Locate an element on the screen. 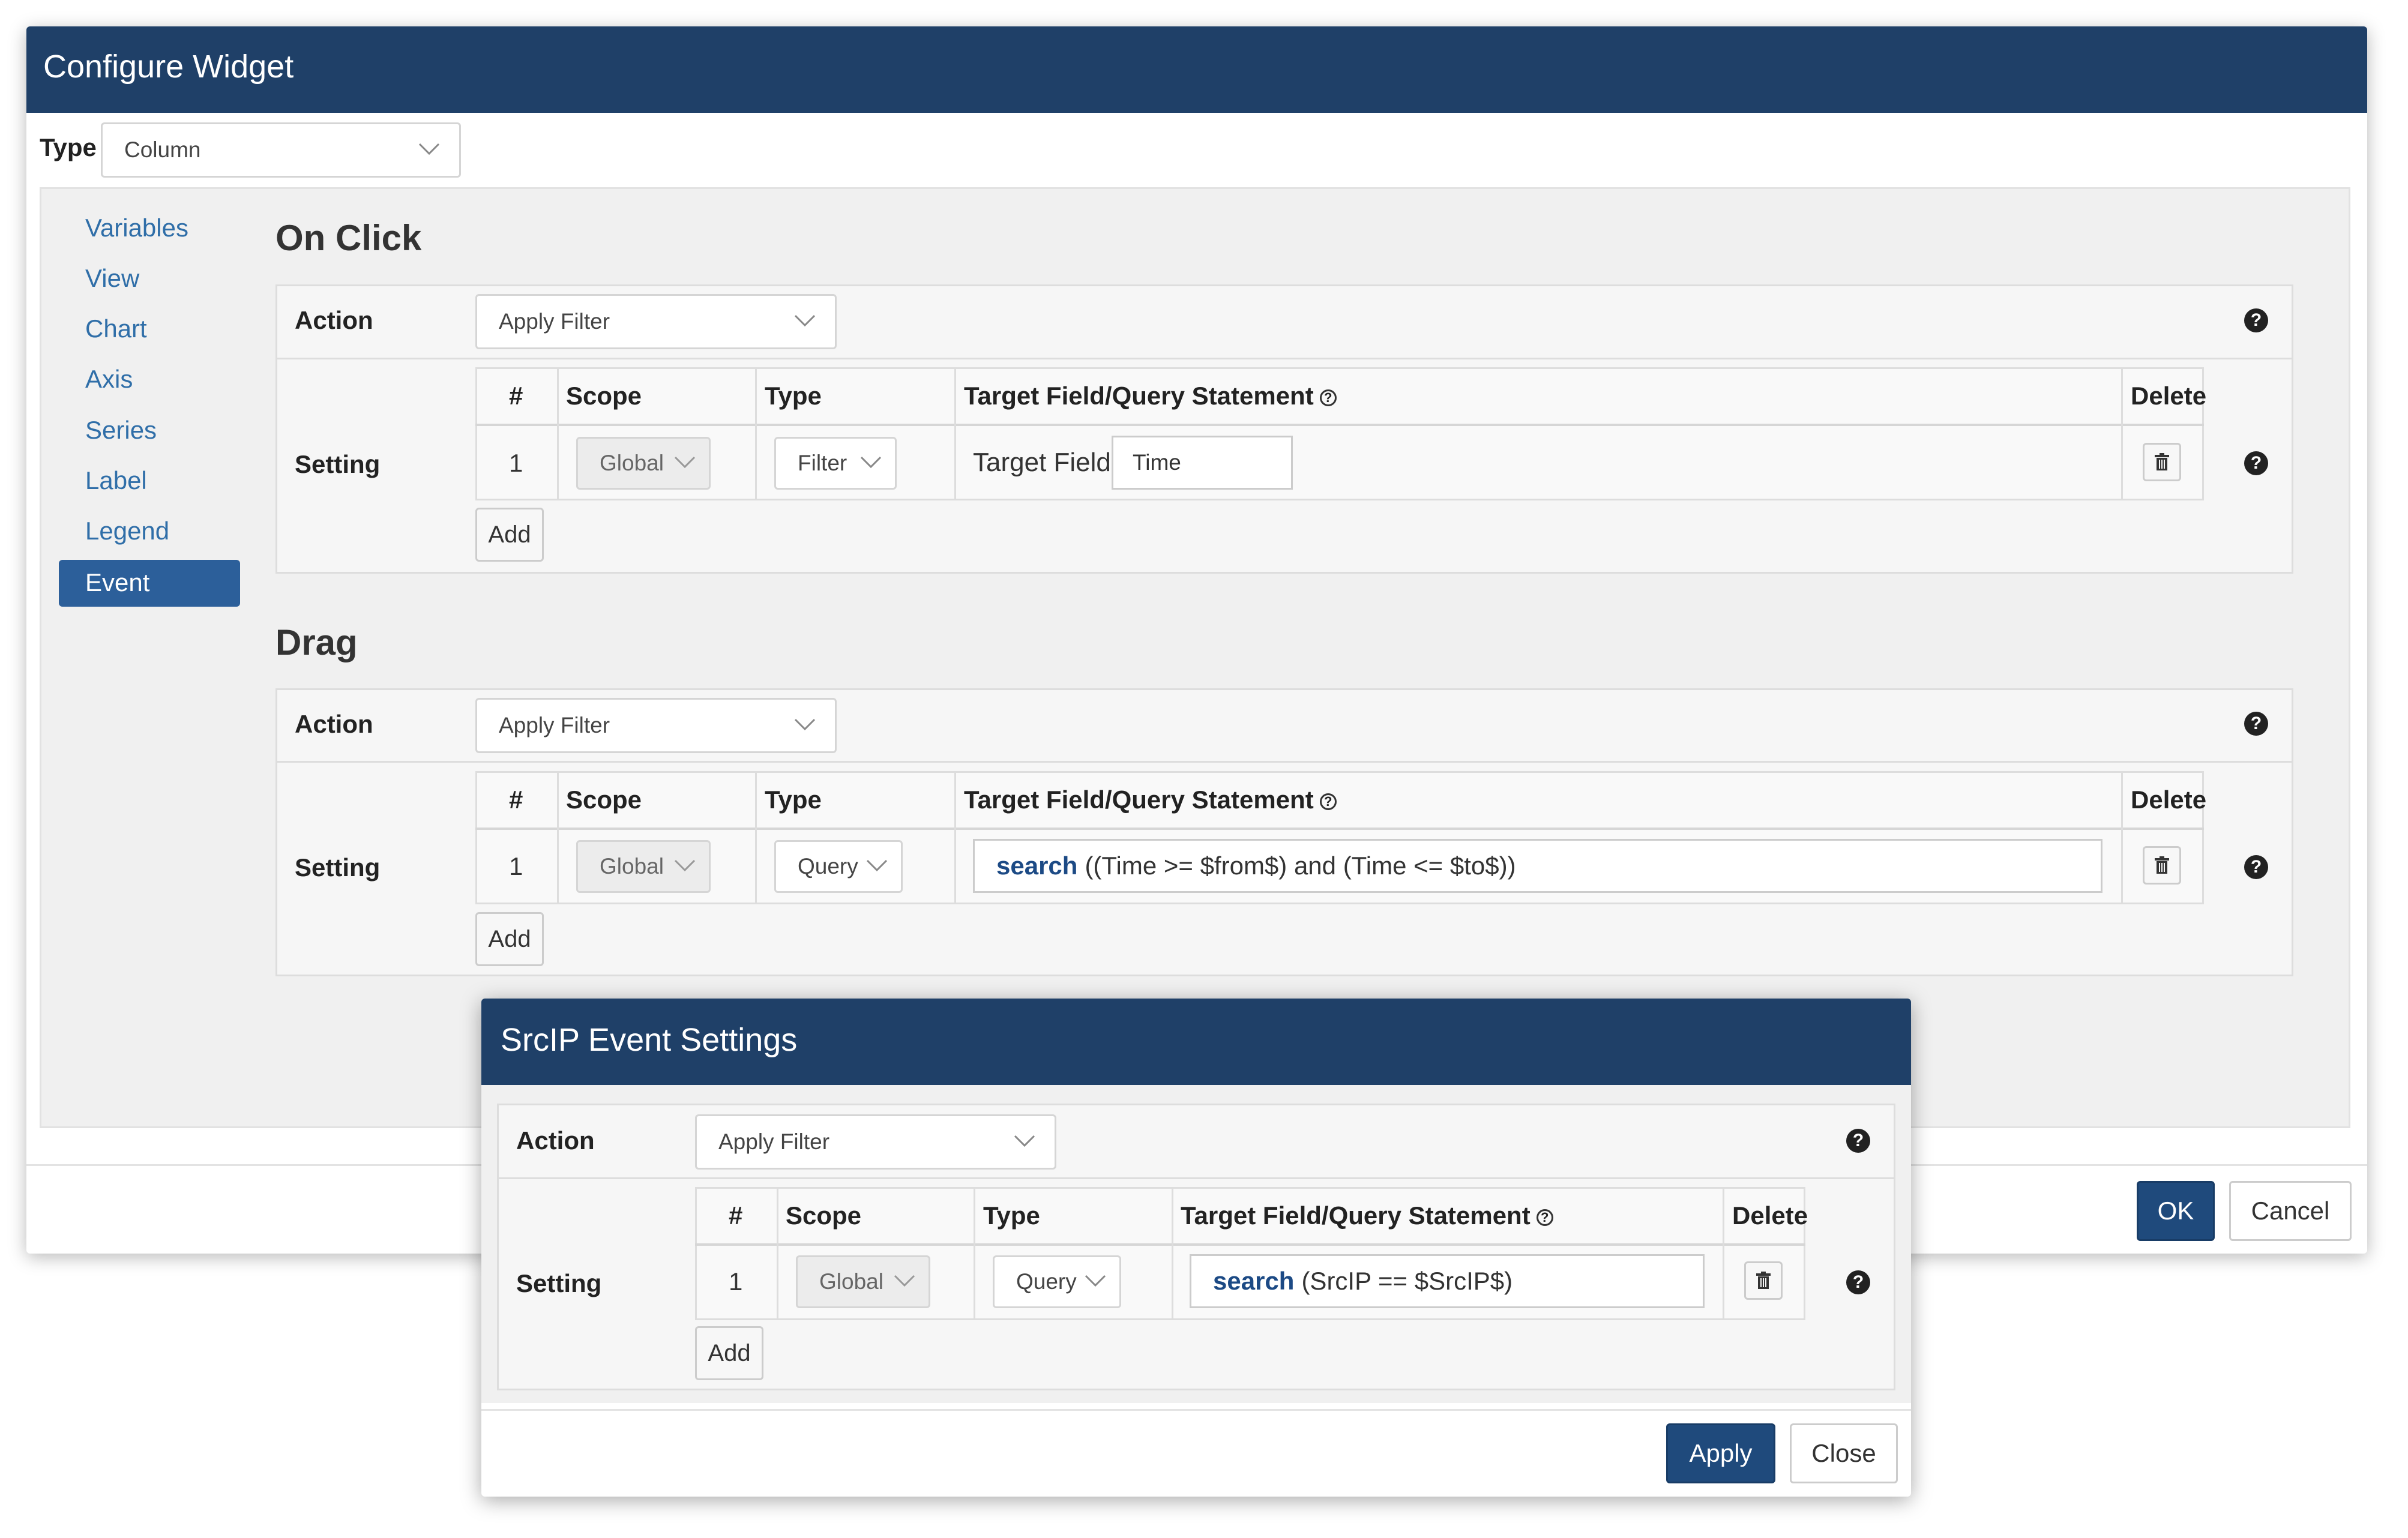 Image resolution: width=2408 pixels, height=1538 pixels. query-text: (SrcIP == $SrcIP$) is located at coordinates (1407, 1281).